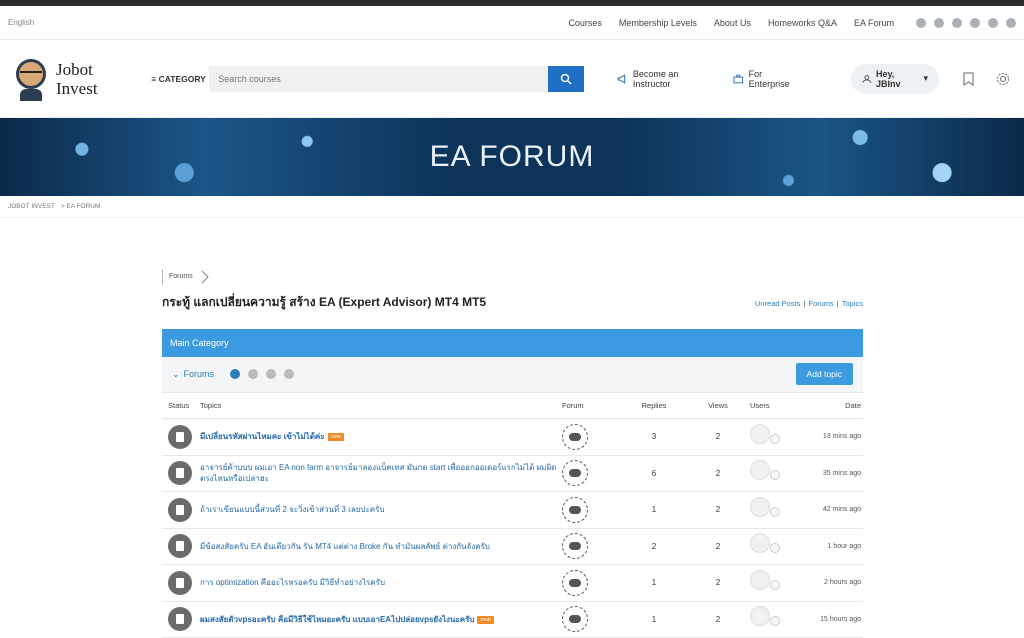 This screenshot has width=1024, height=638. Describe the element at coordinates (852, 303) in the screenshot. I see `topics-link: Topics` at that location.